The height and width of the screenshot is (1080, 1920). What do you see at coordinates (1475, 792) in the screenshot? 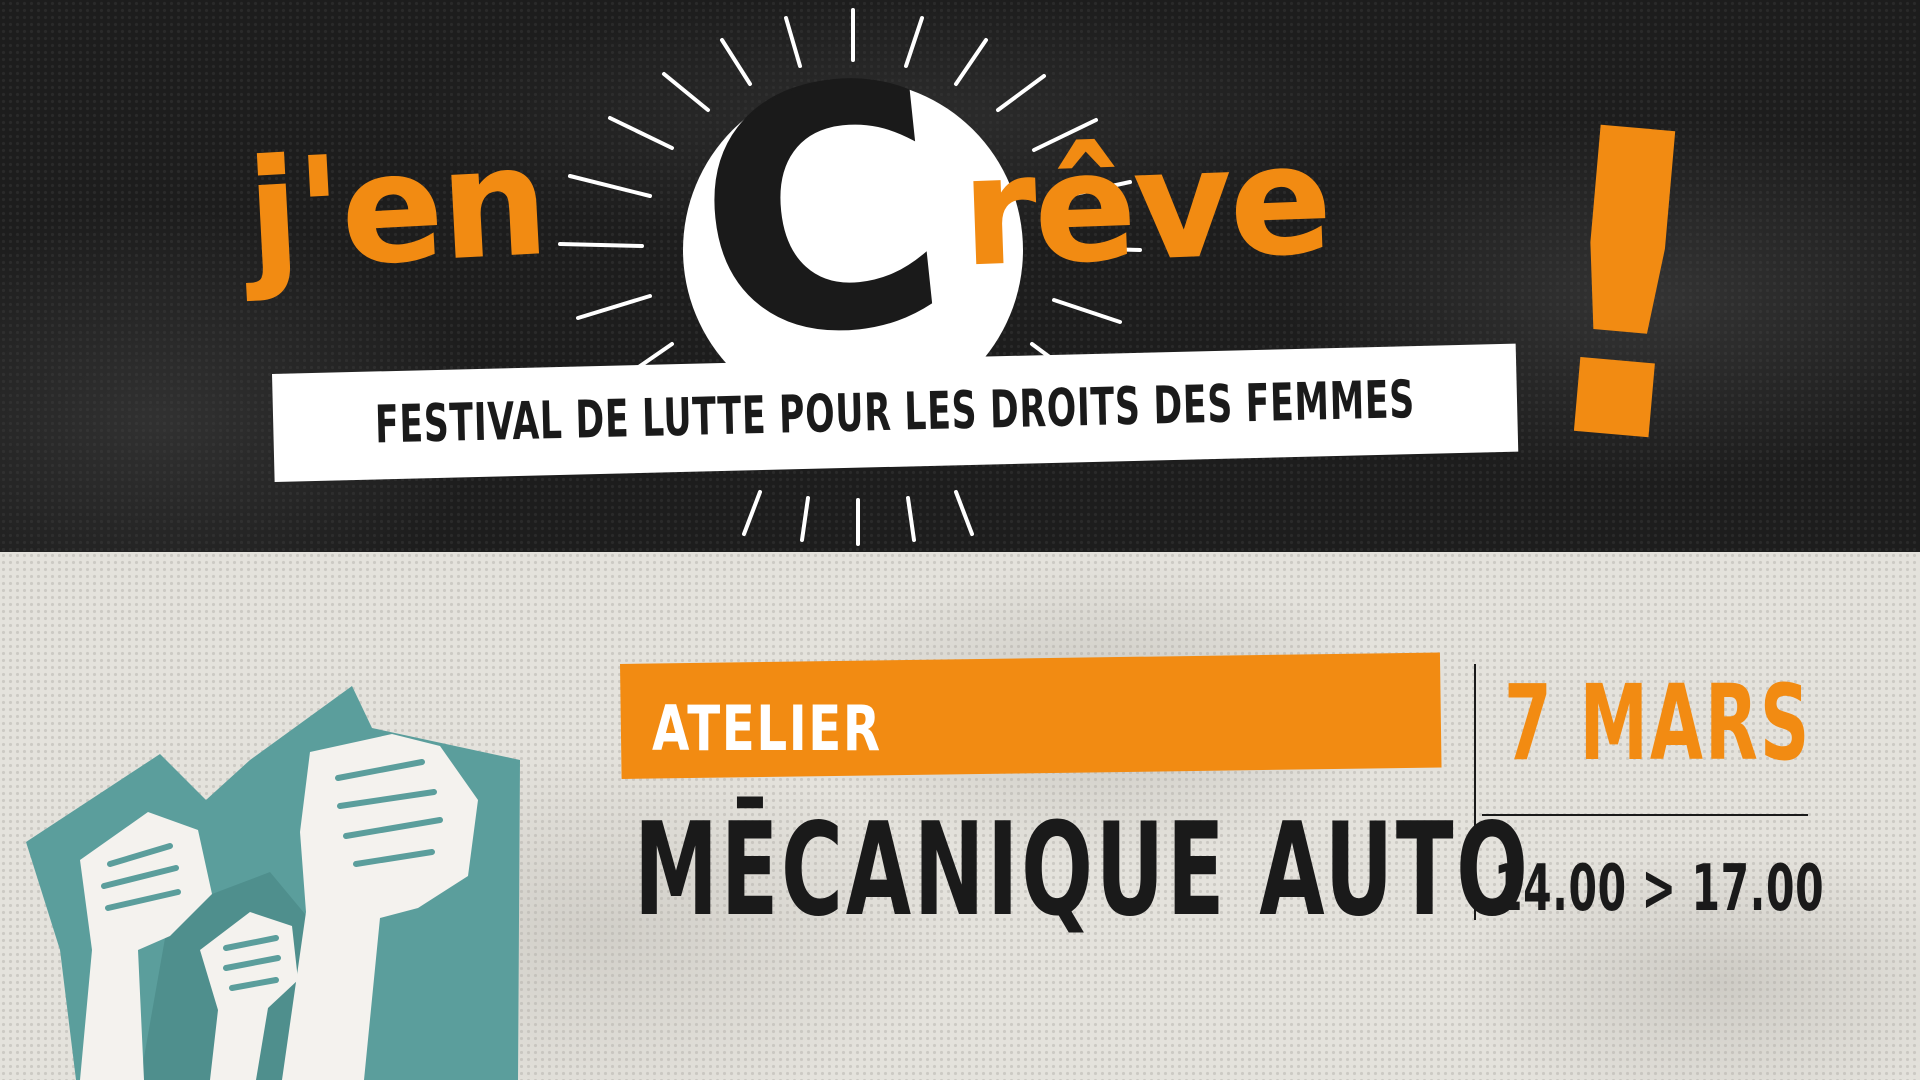
I see `vertical-divider` at bounding box center [1475, 792].